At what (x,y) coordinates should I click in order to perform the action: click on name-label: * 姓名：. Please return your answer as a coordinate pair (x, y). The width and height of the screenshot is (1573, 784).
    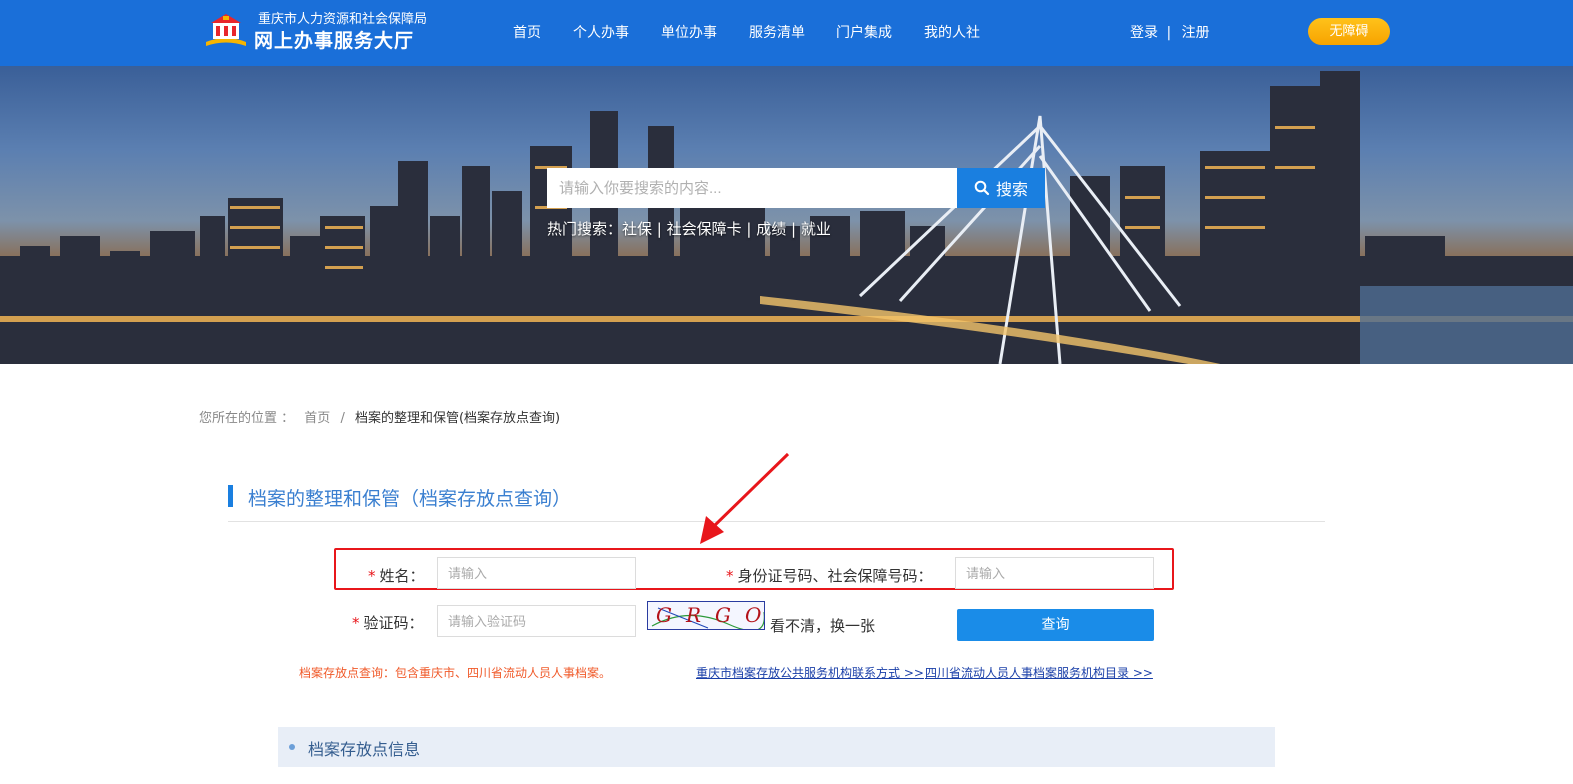
    Looking at the image, I should click on (396, 575).